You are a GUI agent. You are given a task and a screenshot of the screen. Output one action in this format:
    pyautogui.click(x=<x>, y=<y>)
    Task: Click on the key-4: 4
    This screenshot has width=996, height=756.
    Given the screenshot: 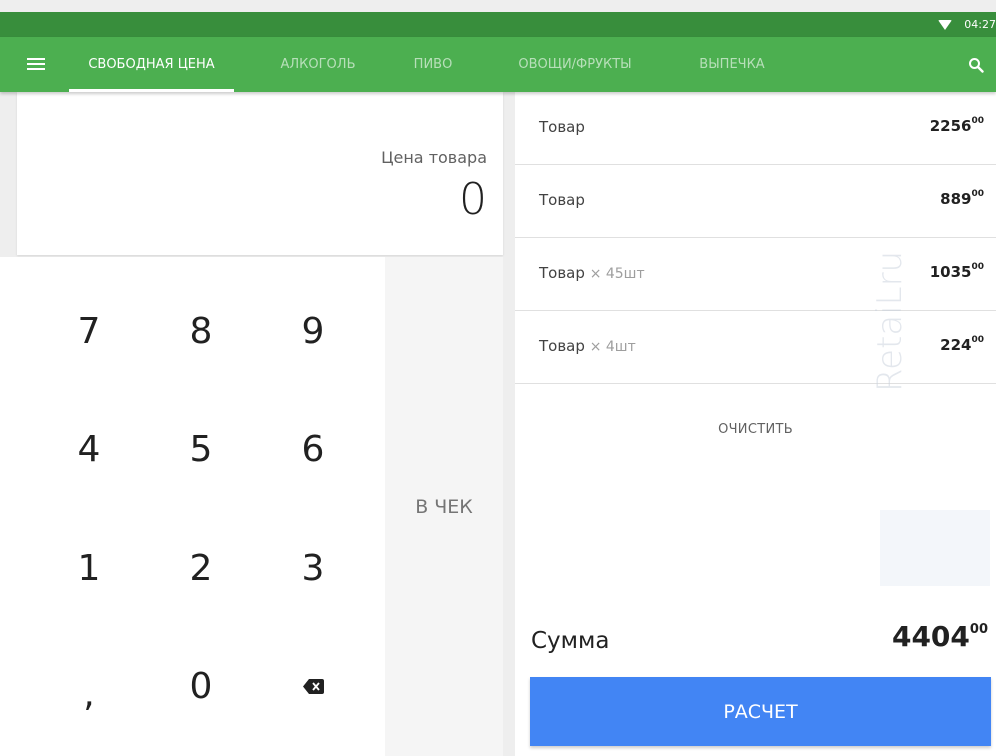 What is the action you would take?
    pyautogui.click(x=89, y=449)
    